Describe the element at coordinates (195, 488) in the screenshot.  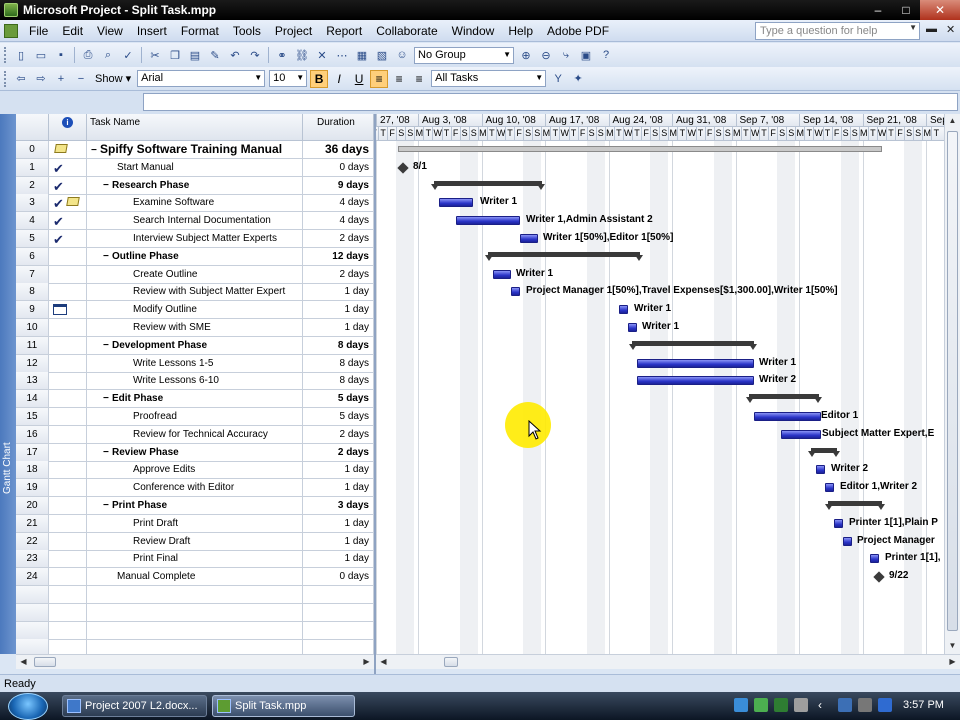
I see `table-row: 19 Conference with Editor 1 day` at that location.